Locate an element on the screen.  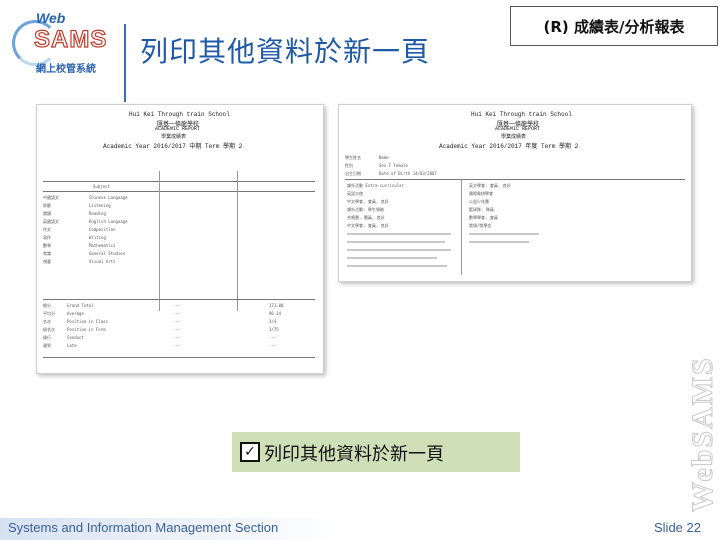
activity-item: 合唱團, 團員, 良好 is located at coordinates (366, 217).